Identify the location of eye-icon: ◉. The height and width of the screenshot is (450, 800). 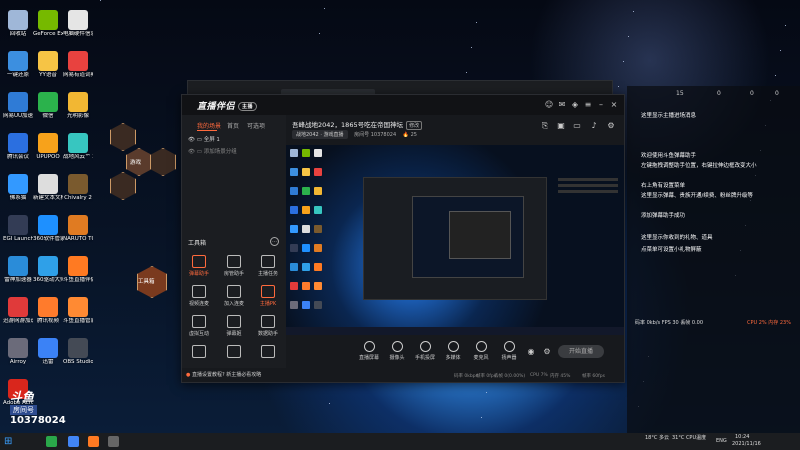
(531, 352).